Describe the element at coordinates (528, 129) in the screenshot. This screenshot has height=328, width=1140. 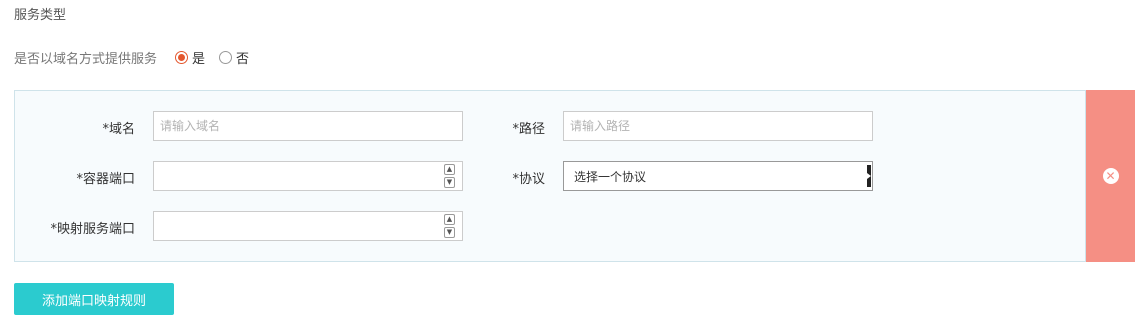
I see `path-label: *路径` at that location.